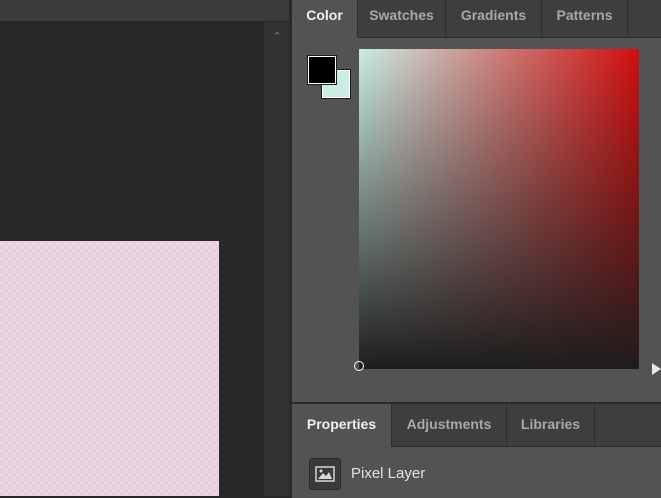 This screenshot has width=661, height=498. Describe the element at coordinates (277, 37) in the screenshot. I see `chevron-up-icon: ⌃` at that location.